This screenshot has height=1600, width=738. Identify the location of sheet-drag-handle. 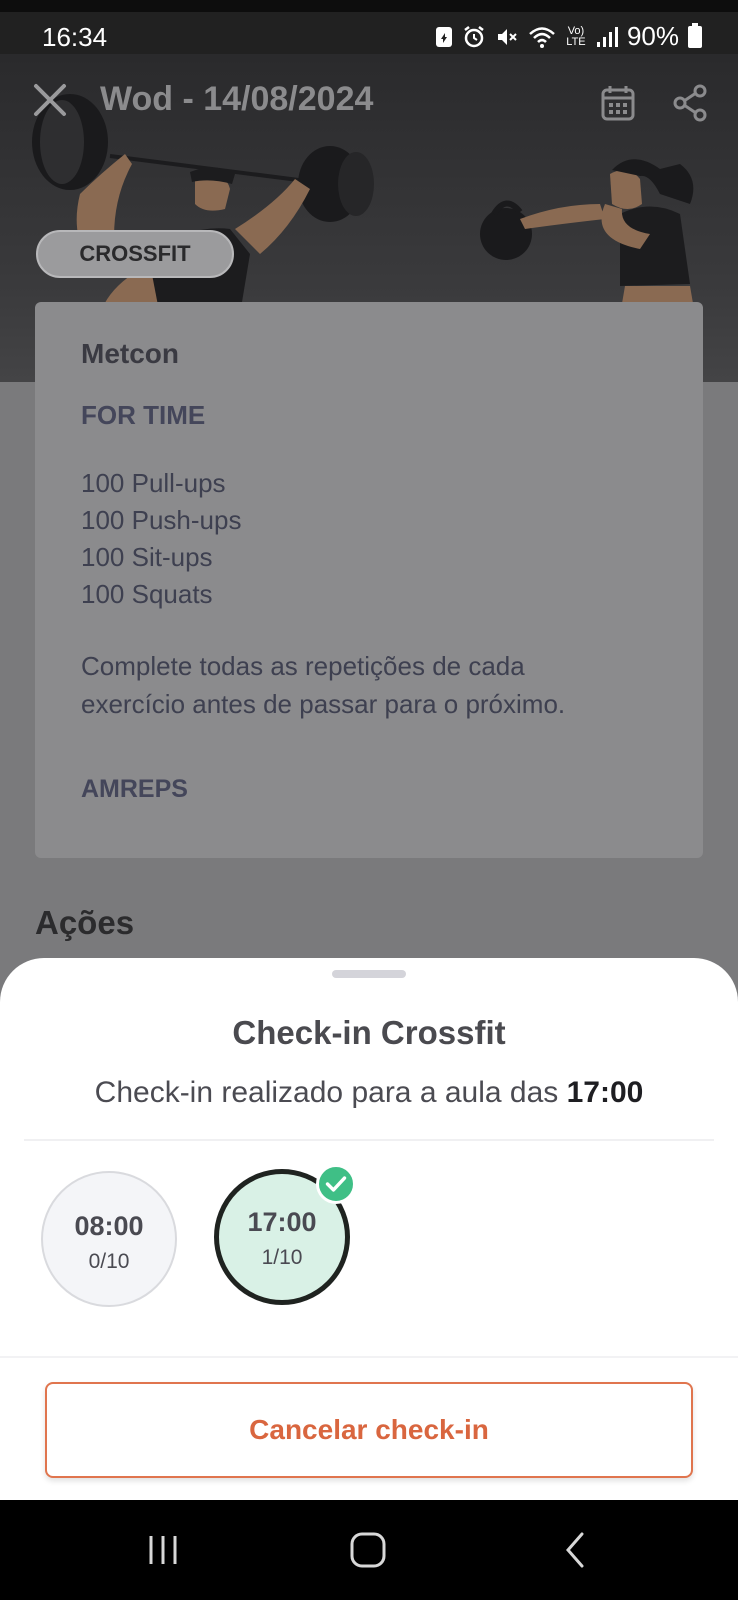
(369, 974).